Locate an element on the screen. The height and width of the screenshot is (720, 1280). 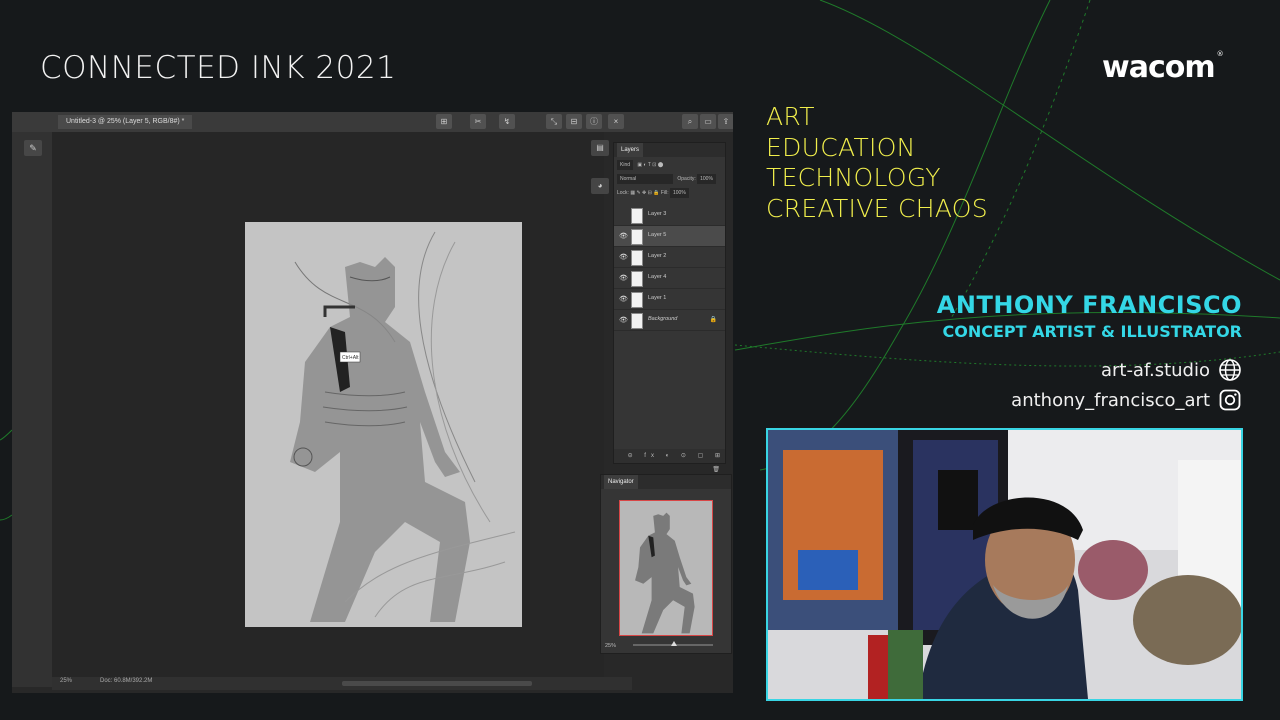
brush-settings-button: ✂ is located at coordinates (478, 121).